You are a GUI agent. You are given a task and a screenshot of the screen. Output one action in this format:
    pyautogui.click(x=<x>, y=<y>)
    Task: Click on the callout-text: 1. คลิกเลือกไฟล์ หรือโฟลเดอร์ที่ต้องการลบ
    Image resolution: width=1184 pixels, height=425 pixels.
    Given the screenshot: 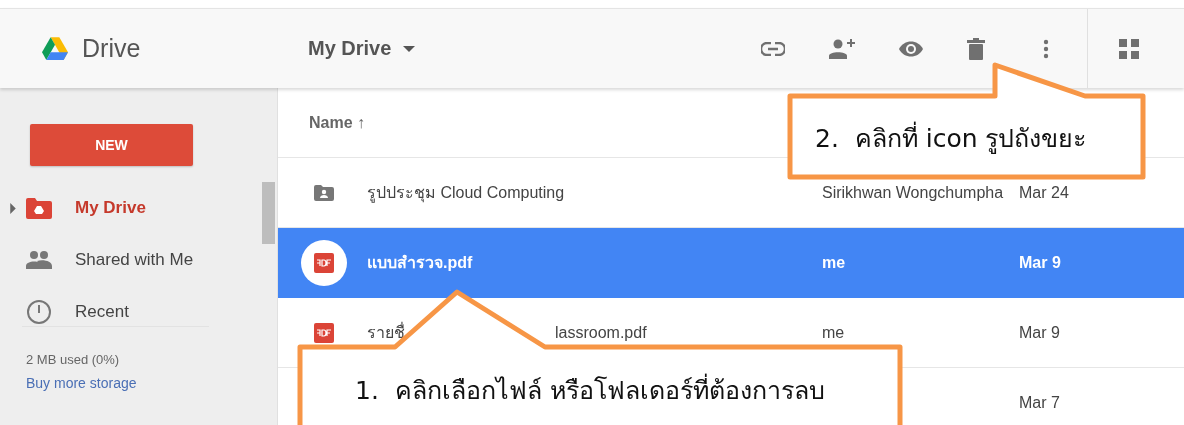 What is the action you would take?
    pyautogui.click(x=590, y=390)
    